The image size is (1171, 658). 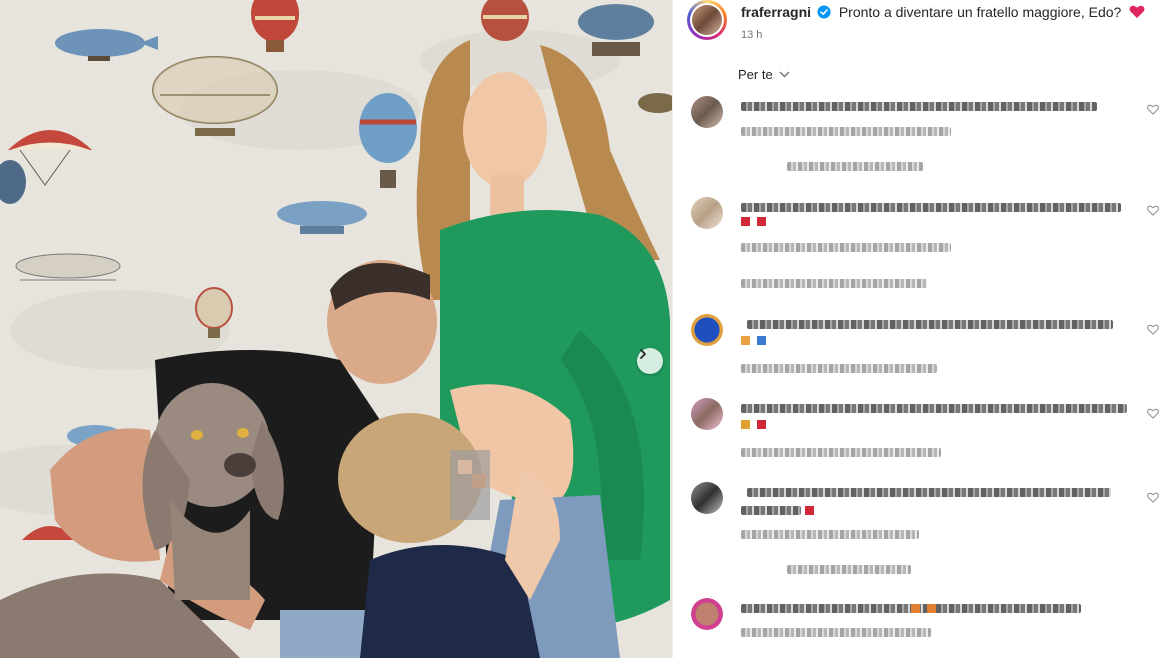 I want to click on chevron-down-icon, so click(x=784, y=74).